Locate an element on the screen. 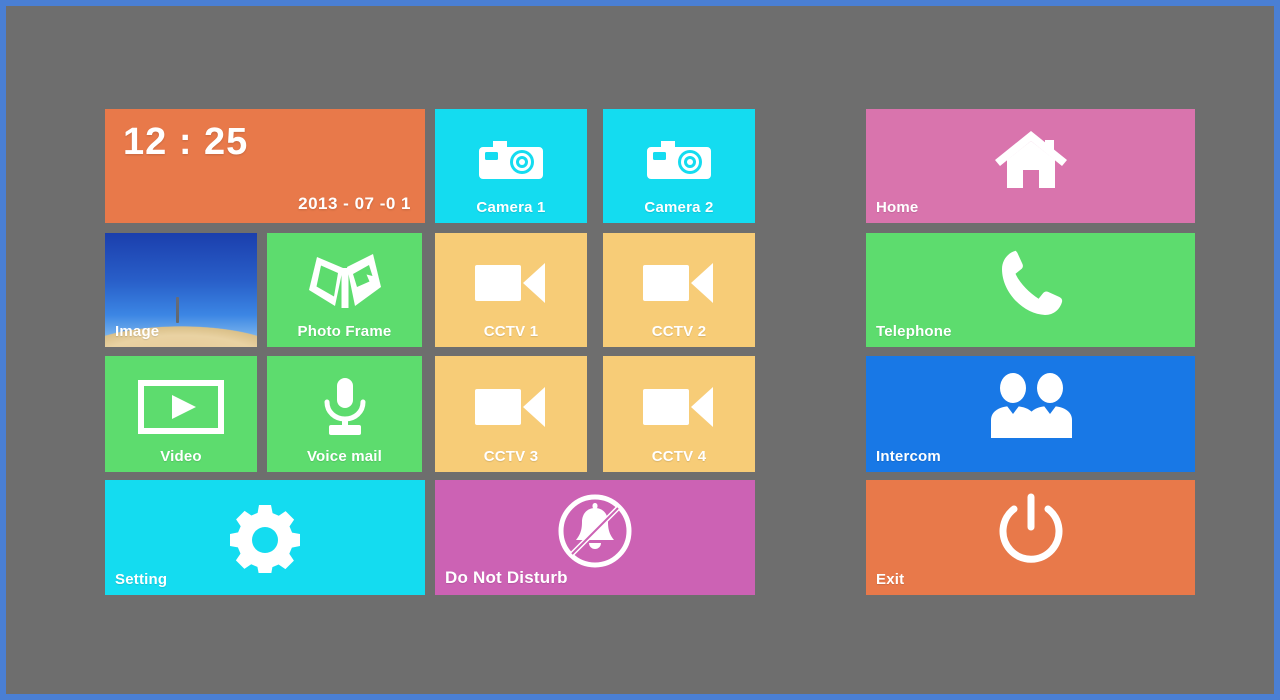  house-icon is located at coordinates (1030, 159).